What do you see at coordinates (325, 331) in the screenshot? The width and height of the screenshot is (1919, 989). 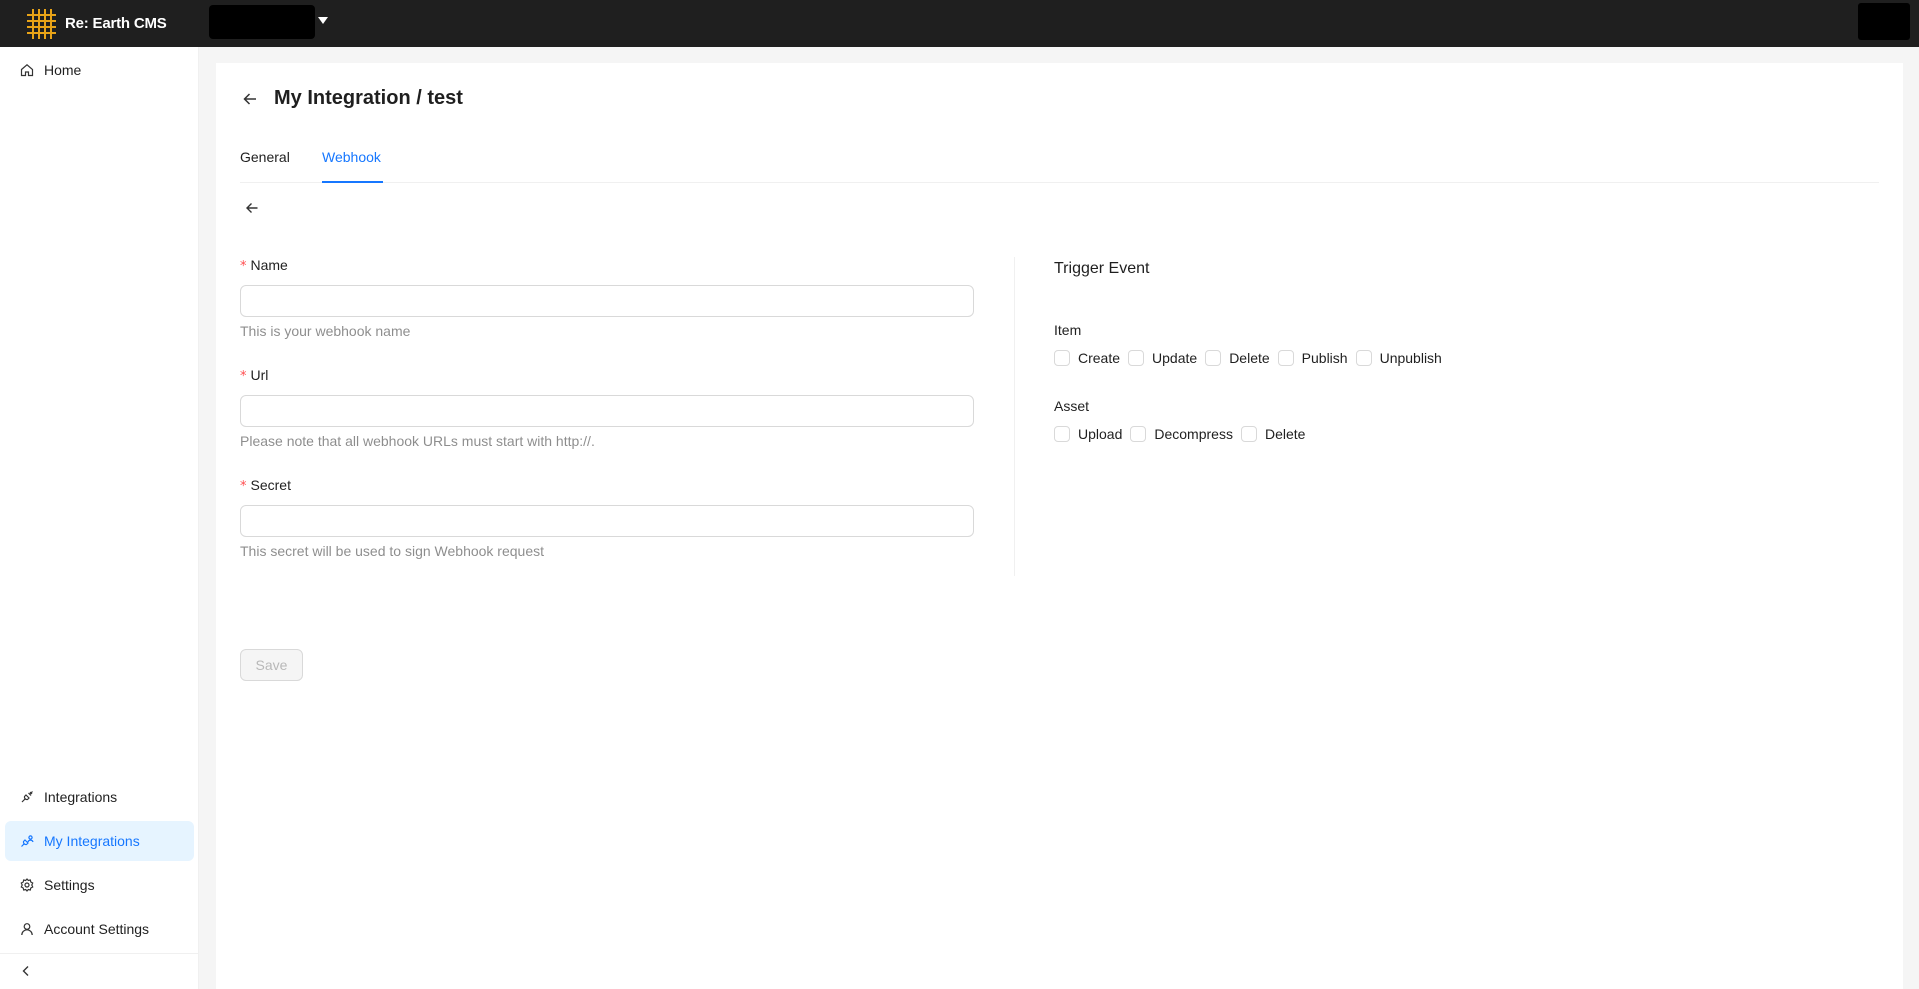 I see `name-help: This is your webhook name` at bounding box center [325, 331].